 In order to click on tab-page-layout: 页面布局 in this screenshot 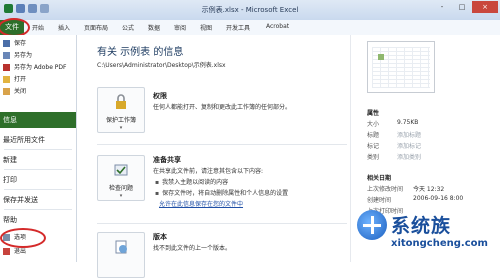, I will do `click(96, 27)`.